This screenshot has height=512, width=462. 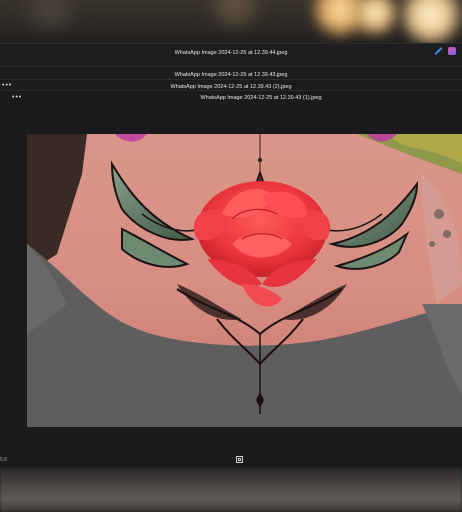 I want to click on edit-icon, so click(x=438, y=51).